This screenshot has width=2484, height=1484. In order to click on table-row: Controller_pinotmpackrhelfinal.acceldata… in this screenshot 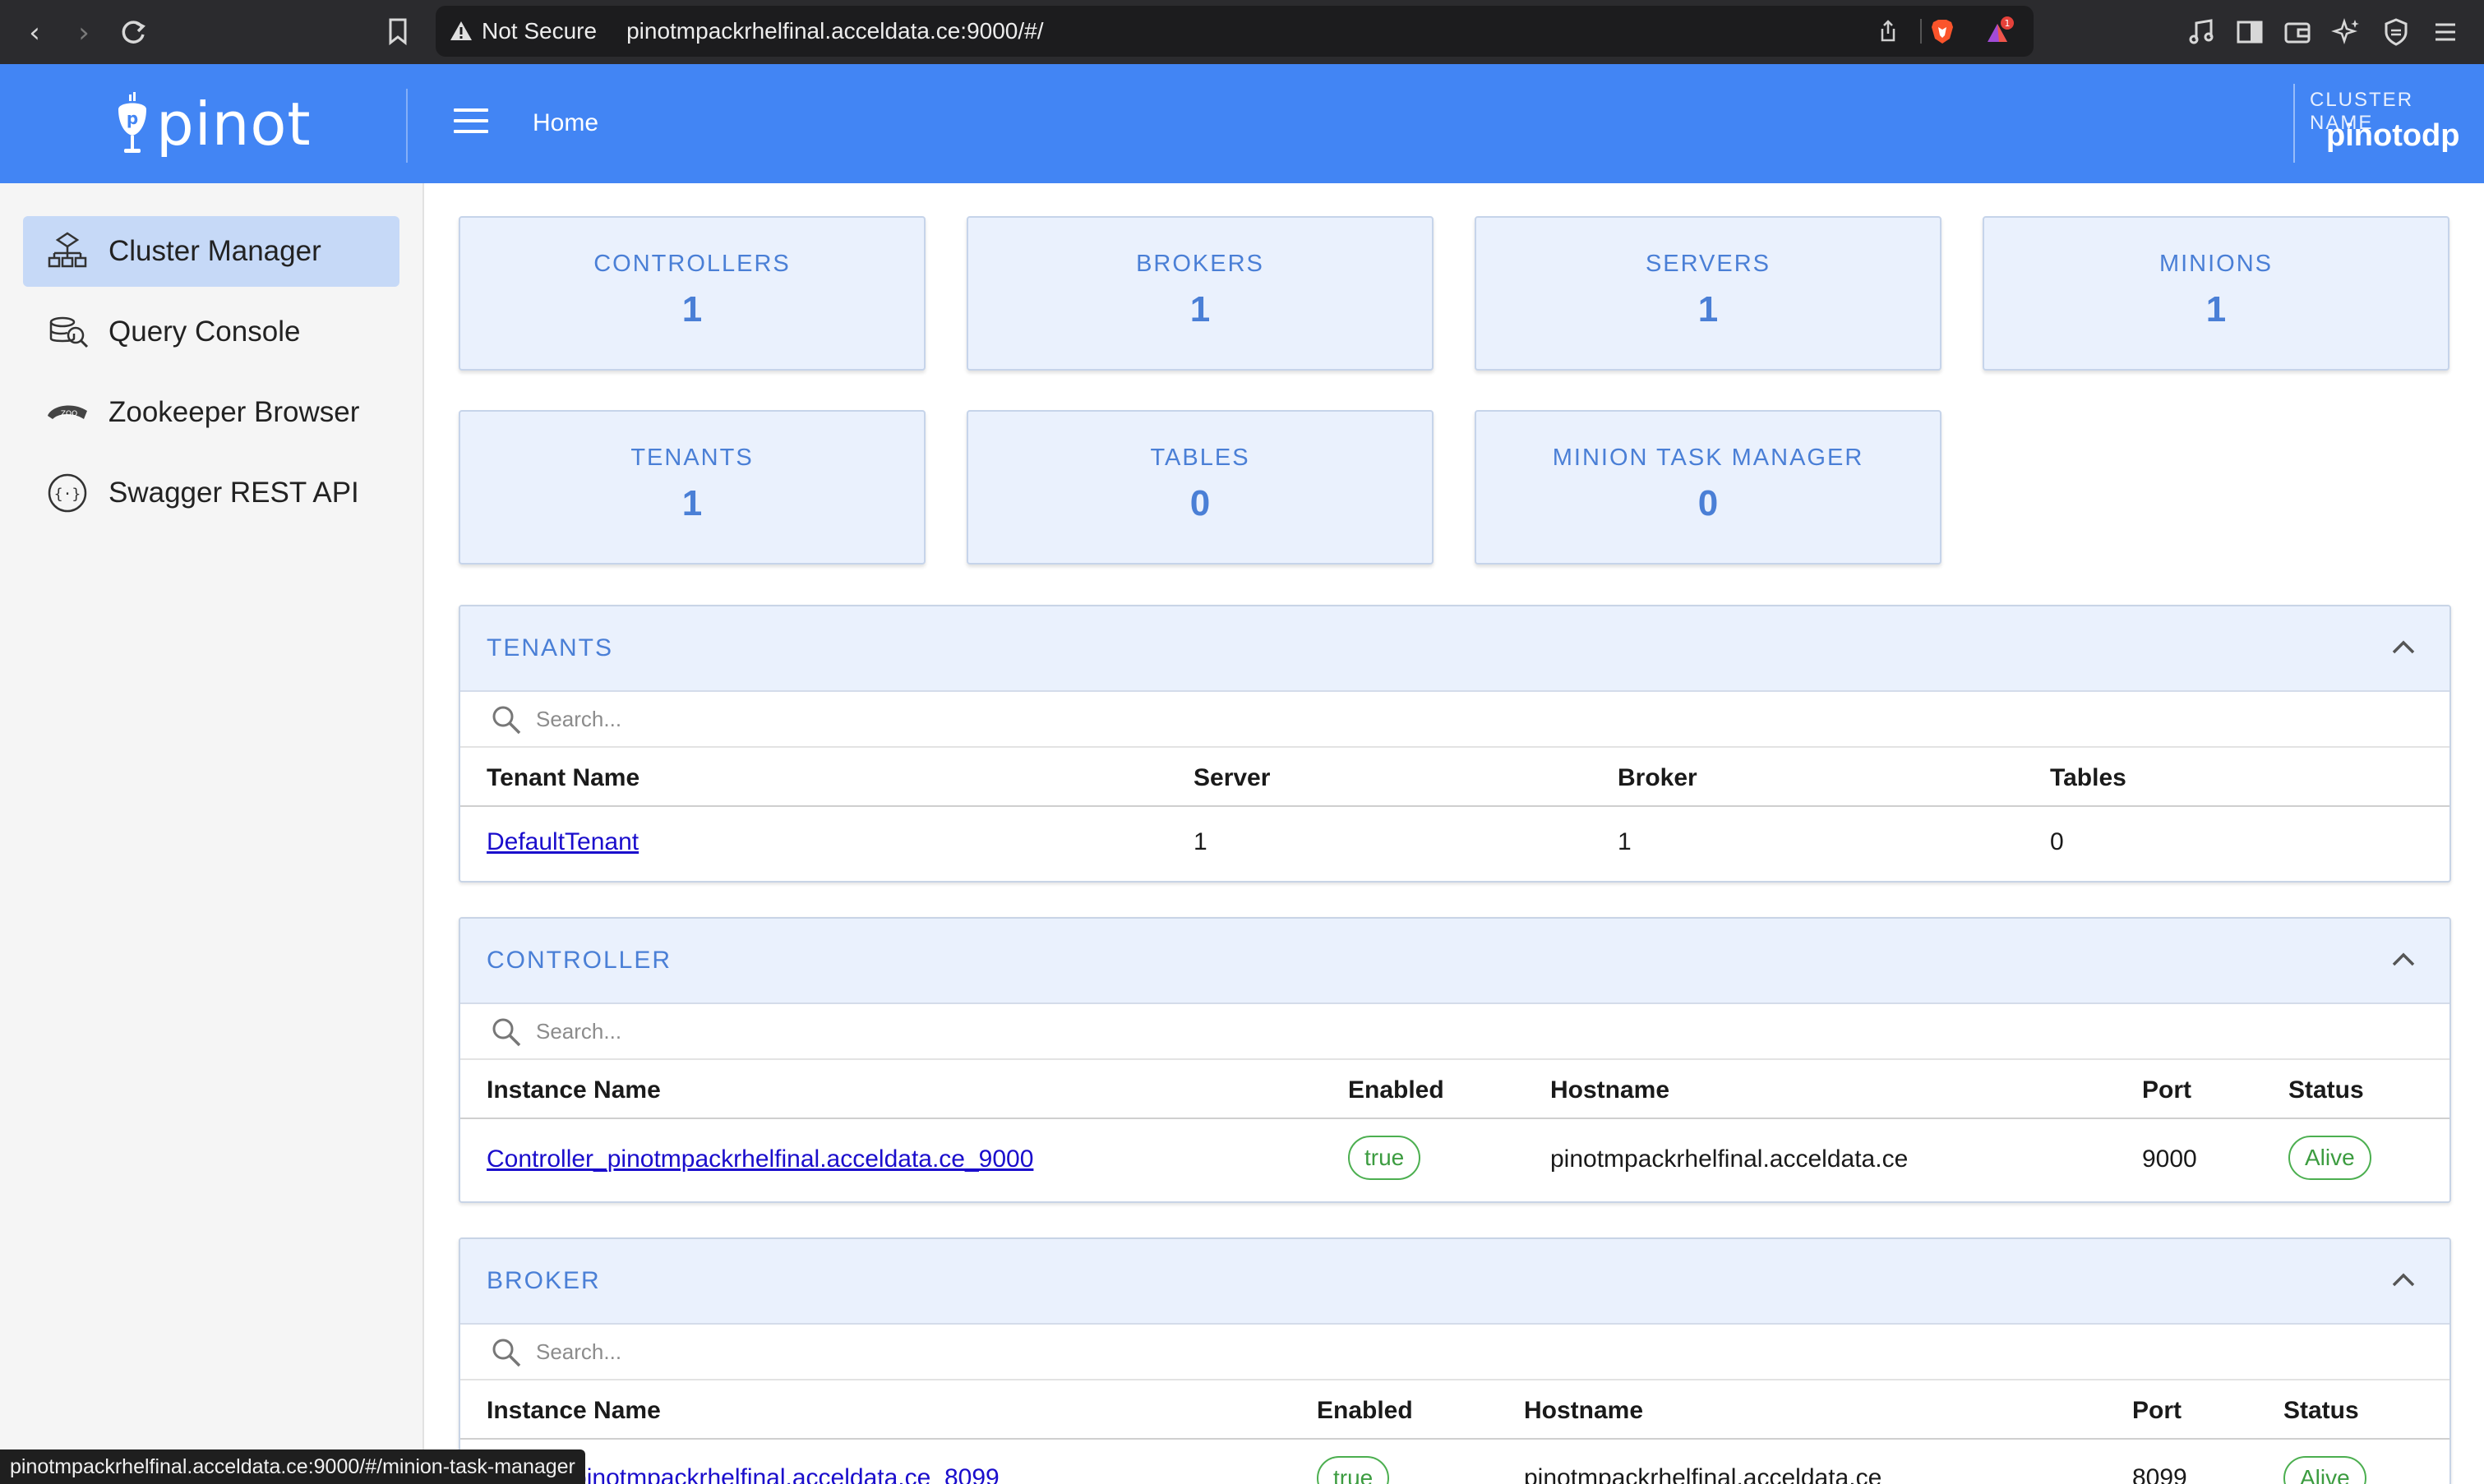, I will do `click(1454, 1160)`.